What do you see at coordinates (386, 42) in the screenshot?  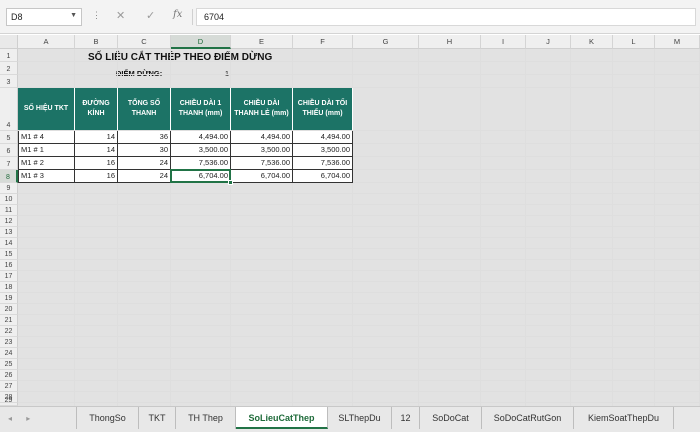 I see `column-header-g: G` at bounding box center [386, 42].